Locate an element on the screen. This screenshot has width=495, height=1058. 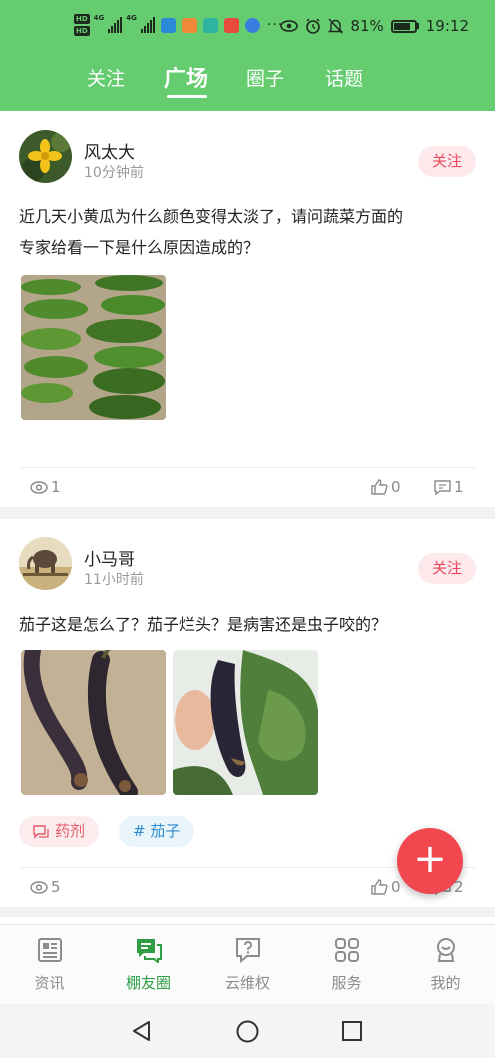
system-nav-bar is located at coordinates (247, 1031).